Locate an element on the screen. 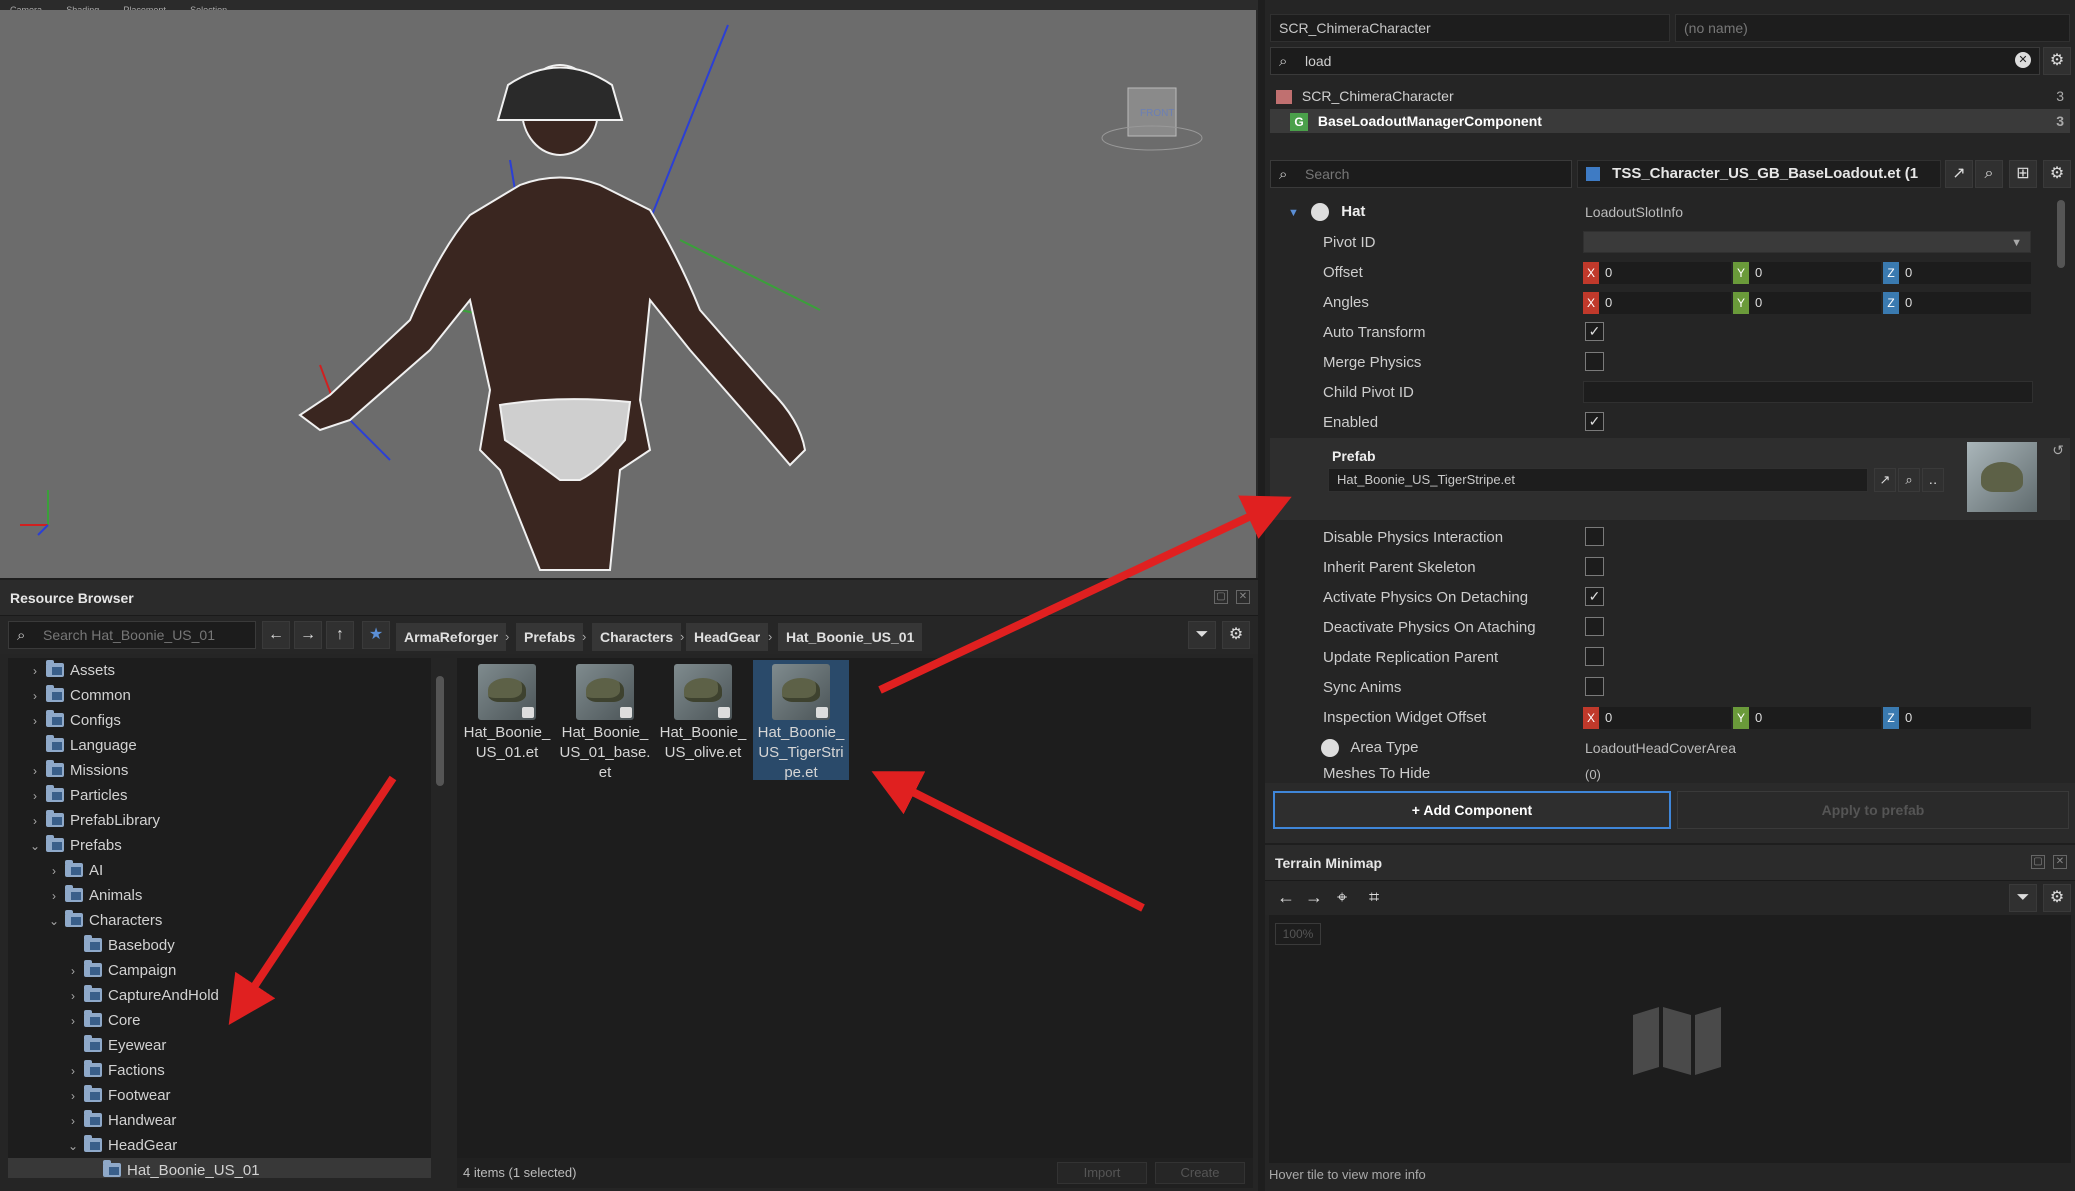 This screenshot has height=1191, width=2075. filter-button: ⏷ is located at coordinates (1202, 635).